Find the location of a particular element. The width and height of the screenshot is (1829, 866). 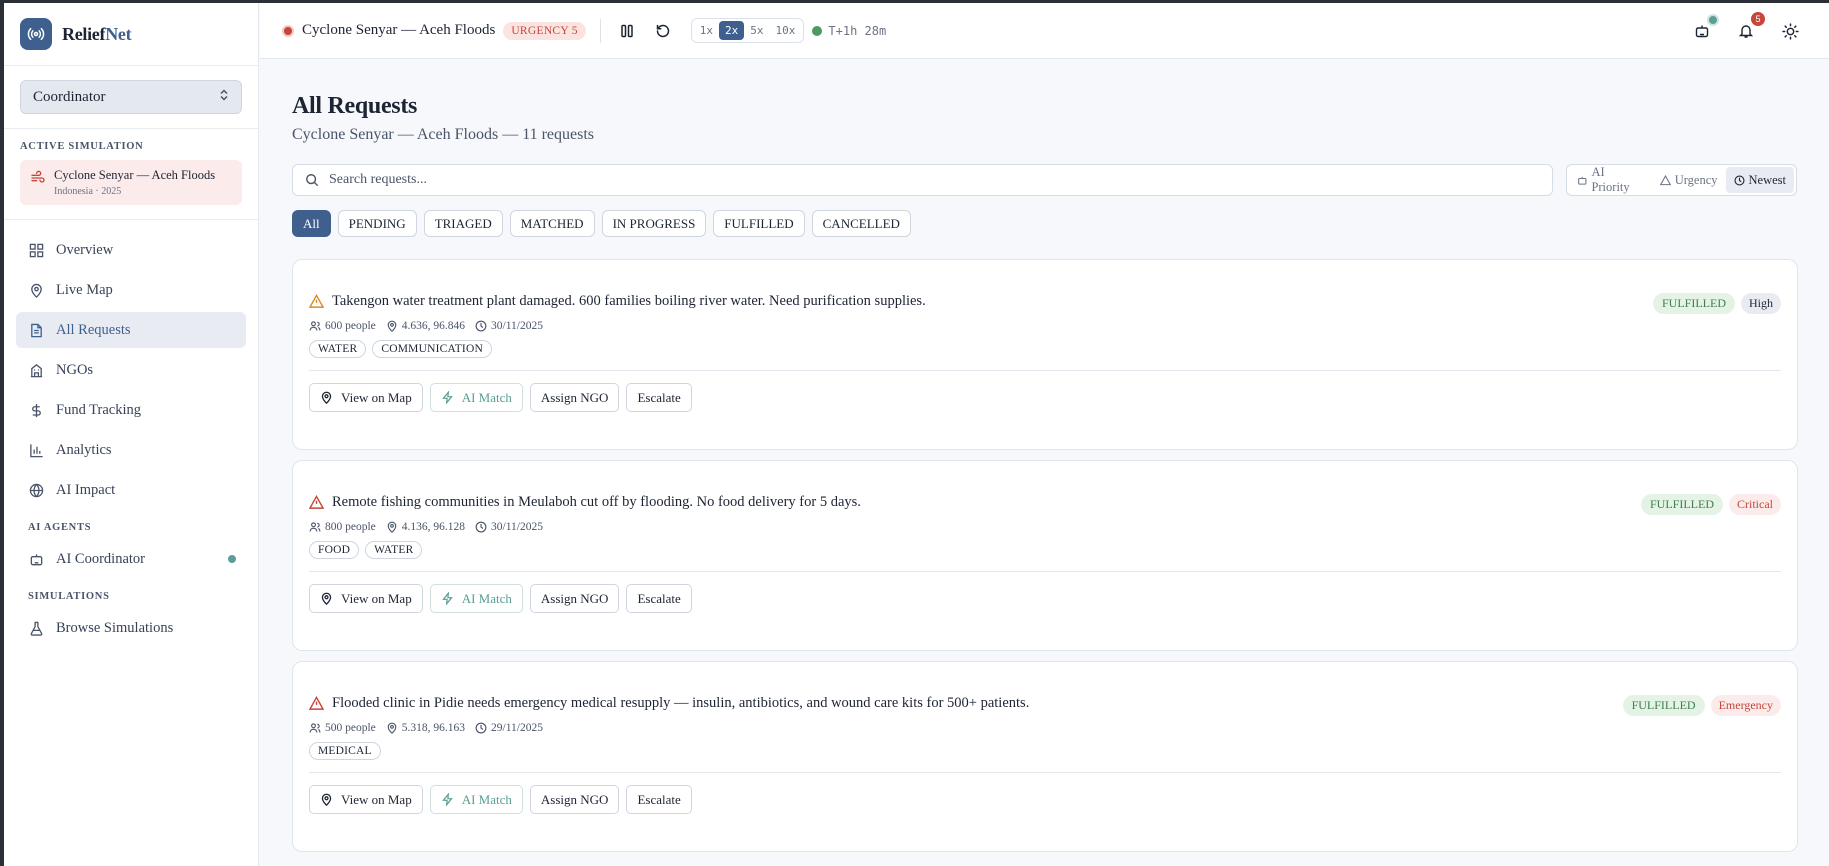

sort-selector: AI Priority Urgency Newest is located at coordinates (1681, 180).